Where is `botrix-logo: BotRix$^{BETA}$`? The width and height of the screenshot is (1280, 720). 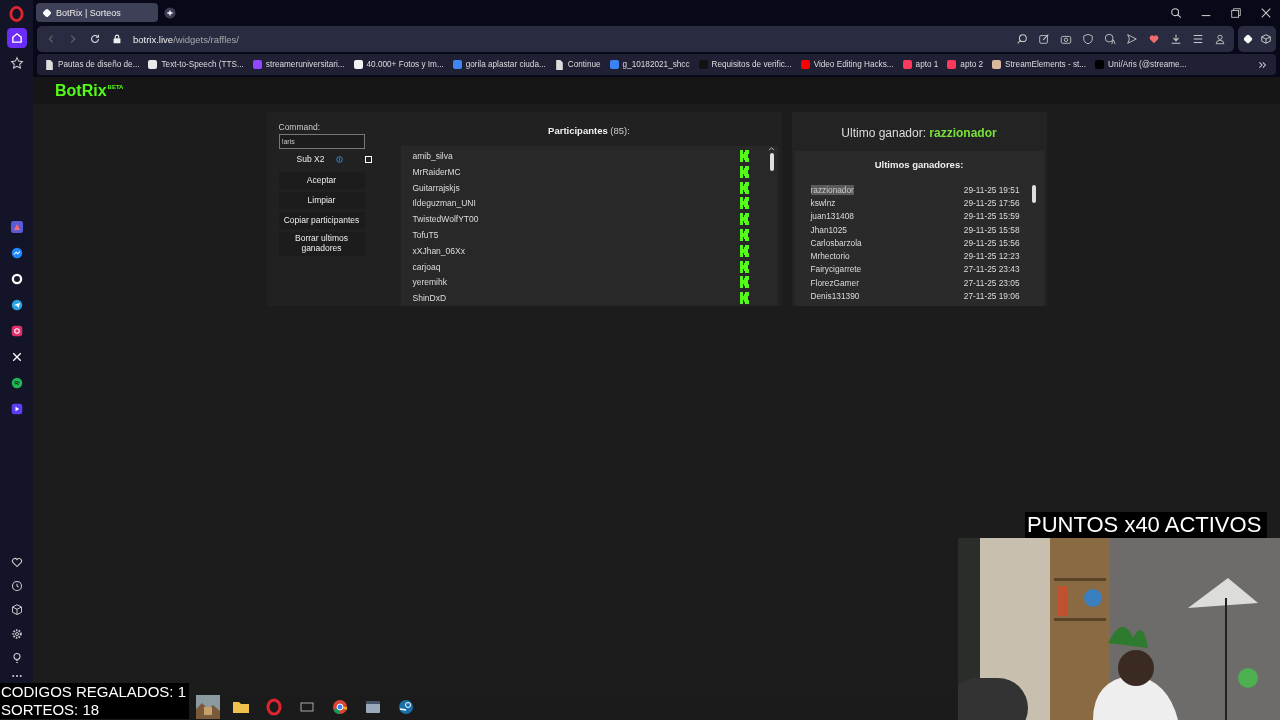
botrix-logo: BotRix$^{BETA}$ is located at coordinates (89, 90).